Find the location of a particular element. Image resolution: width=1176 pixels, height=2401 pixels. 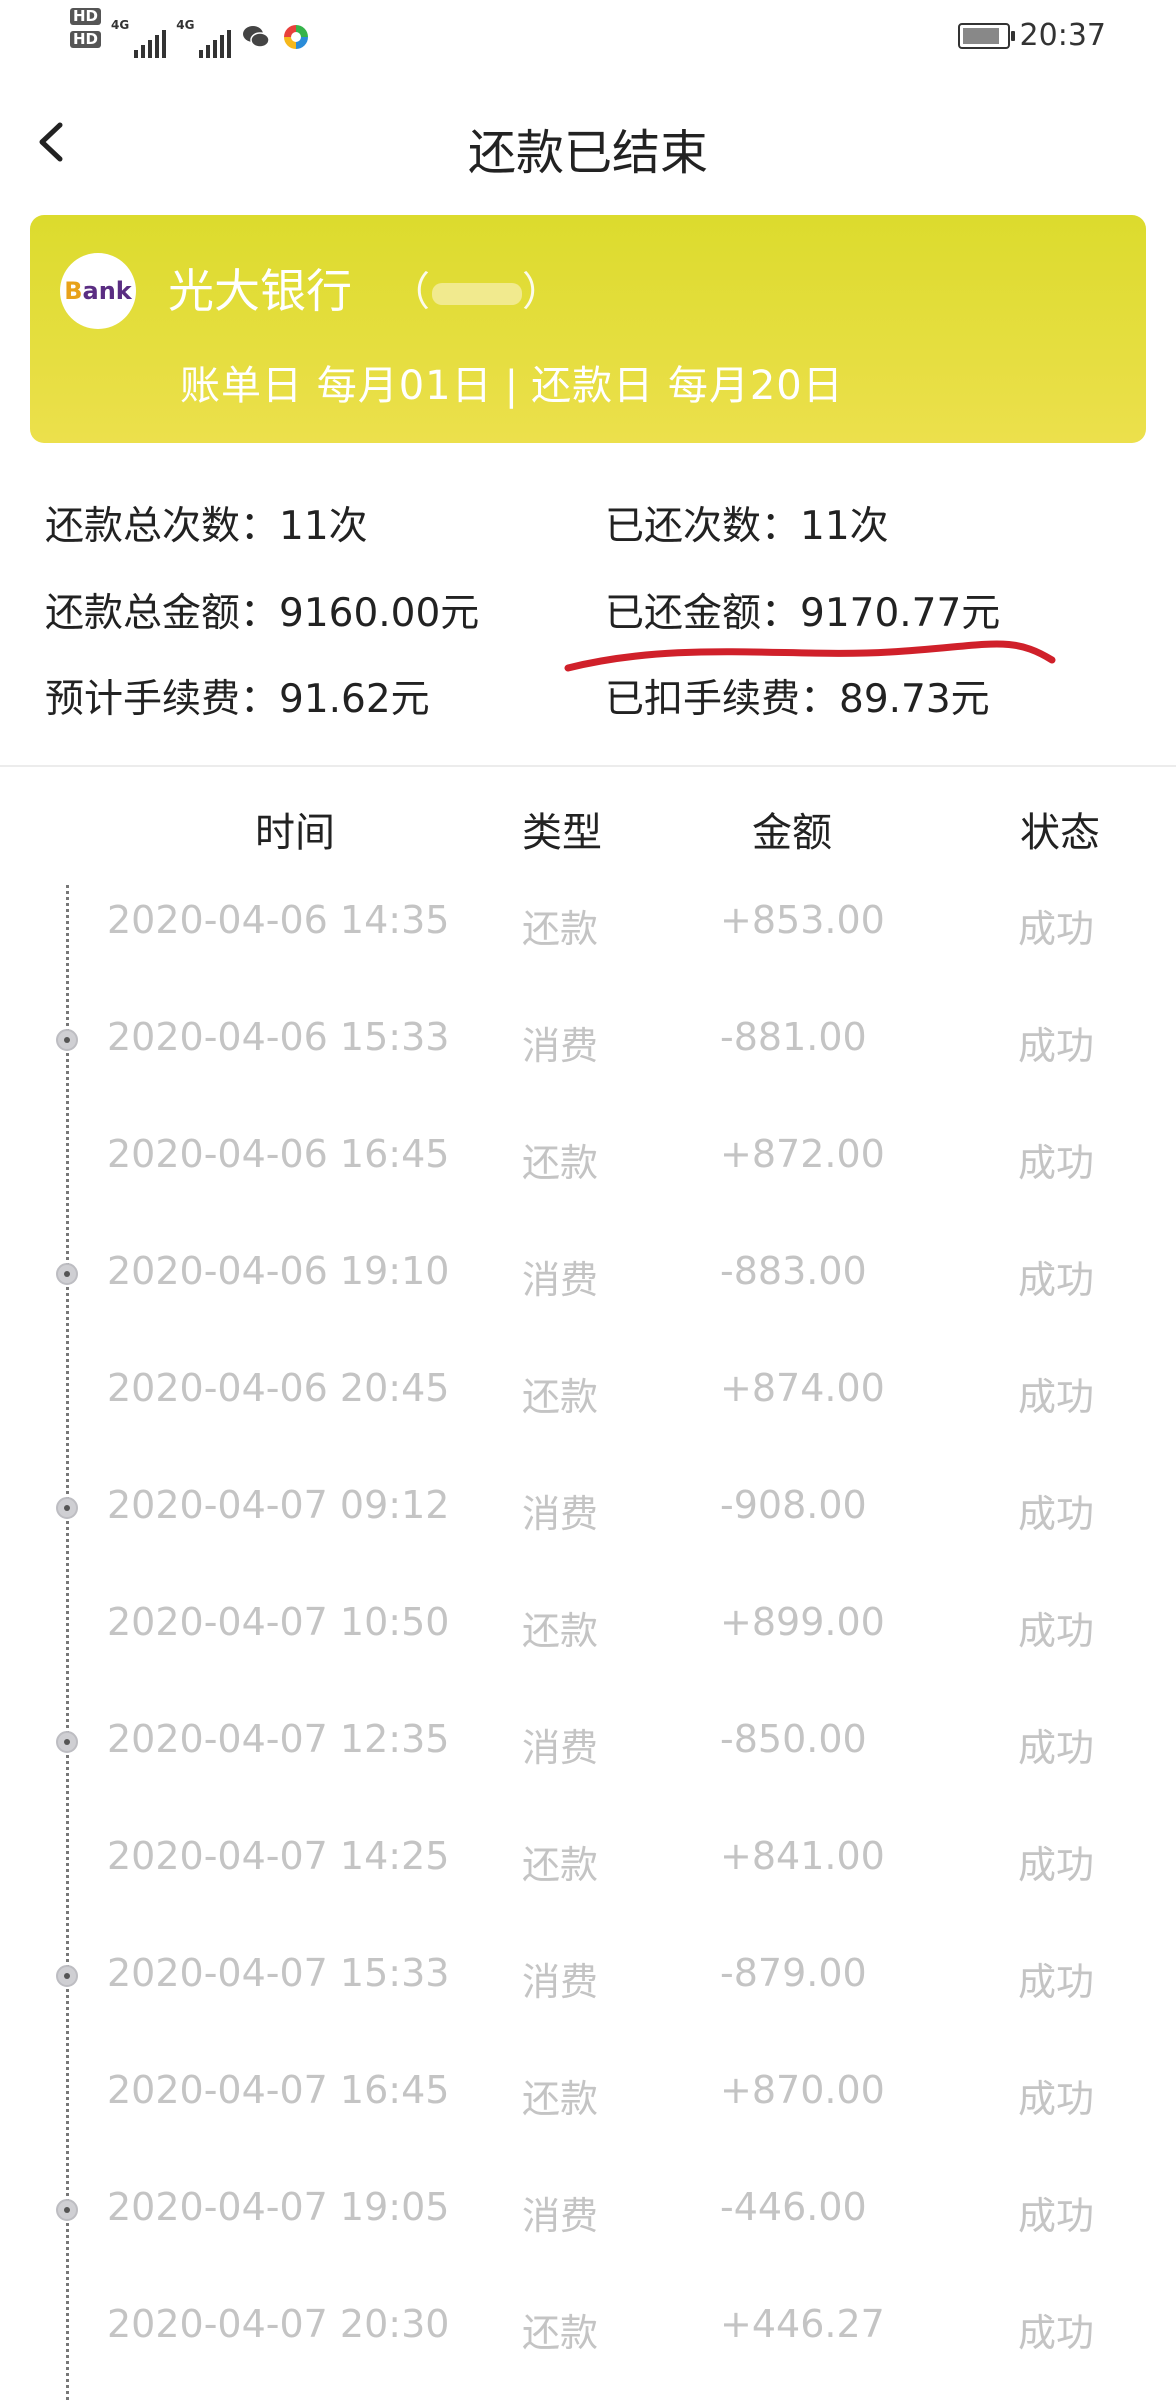

row-time: 2020-04-06 15:33 is located at coordinates (278, 1037).